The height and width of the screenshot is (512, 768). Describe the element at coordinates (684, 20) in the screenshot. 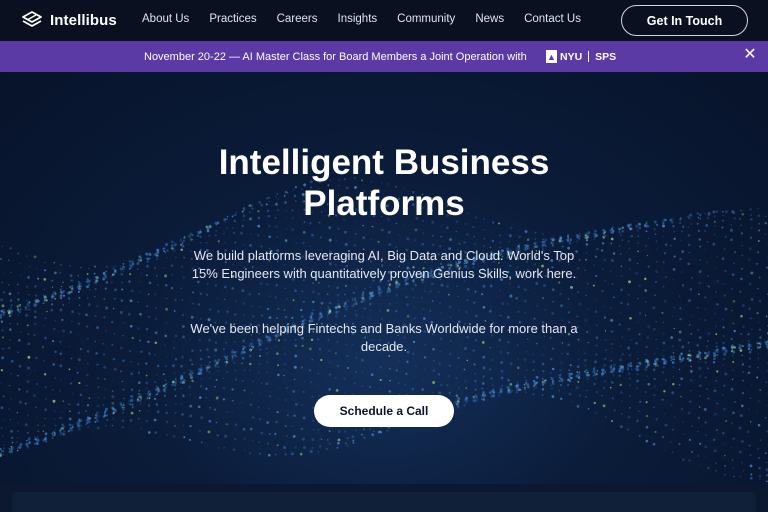

I see `get-in-touch-button: Get In Touch` at that location.